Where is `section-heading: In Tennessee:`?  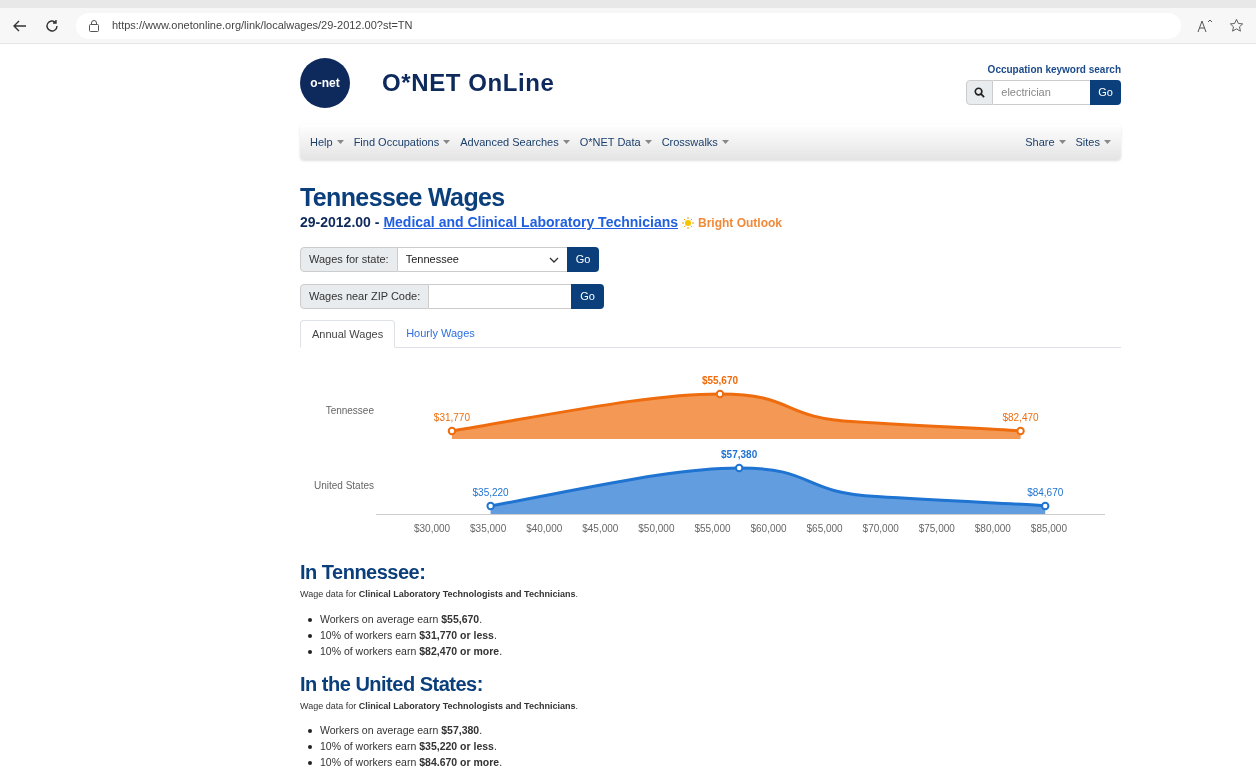 section-heading: In Tennessee: is located at coordinates (363, 572).